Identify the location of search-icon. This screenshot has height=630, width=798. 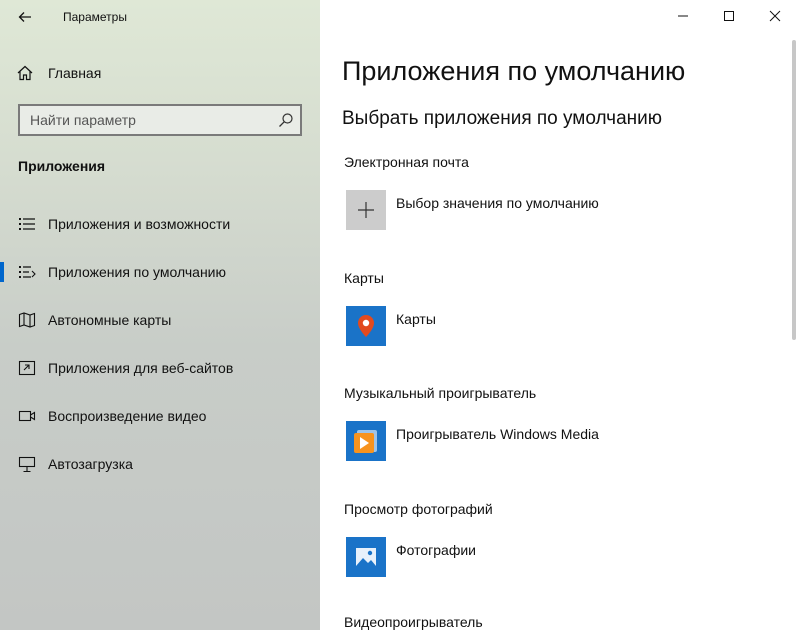
(286, 120).